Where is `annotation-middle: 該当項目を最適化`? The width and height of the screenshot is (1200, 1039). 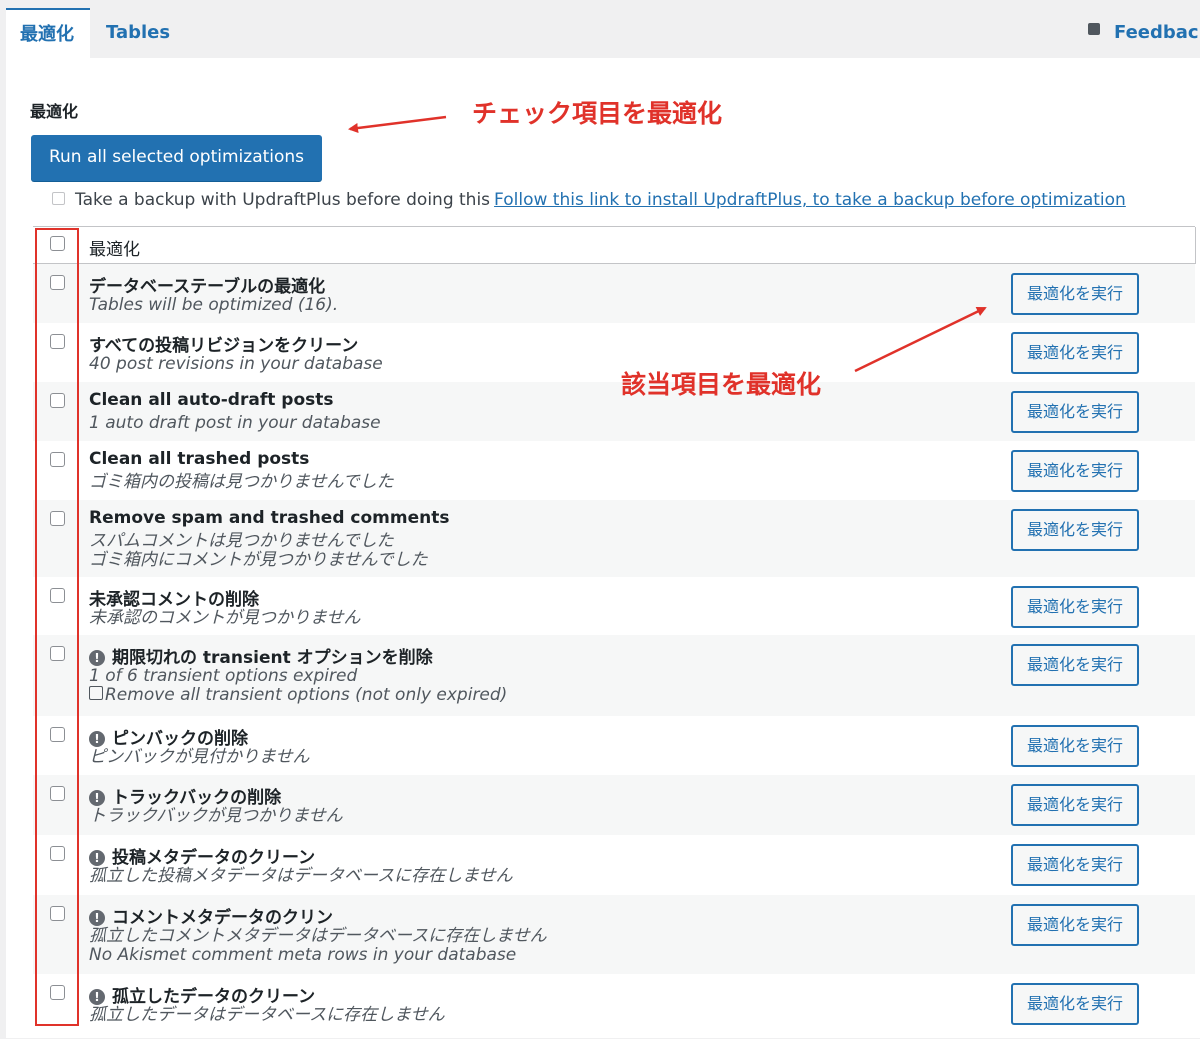 annotation-middle: 該当項目を最適化 is located at coordinates (721, 384).